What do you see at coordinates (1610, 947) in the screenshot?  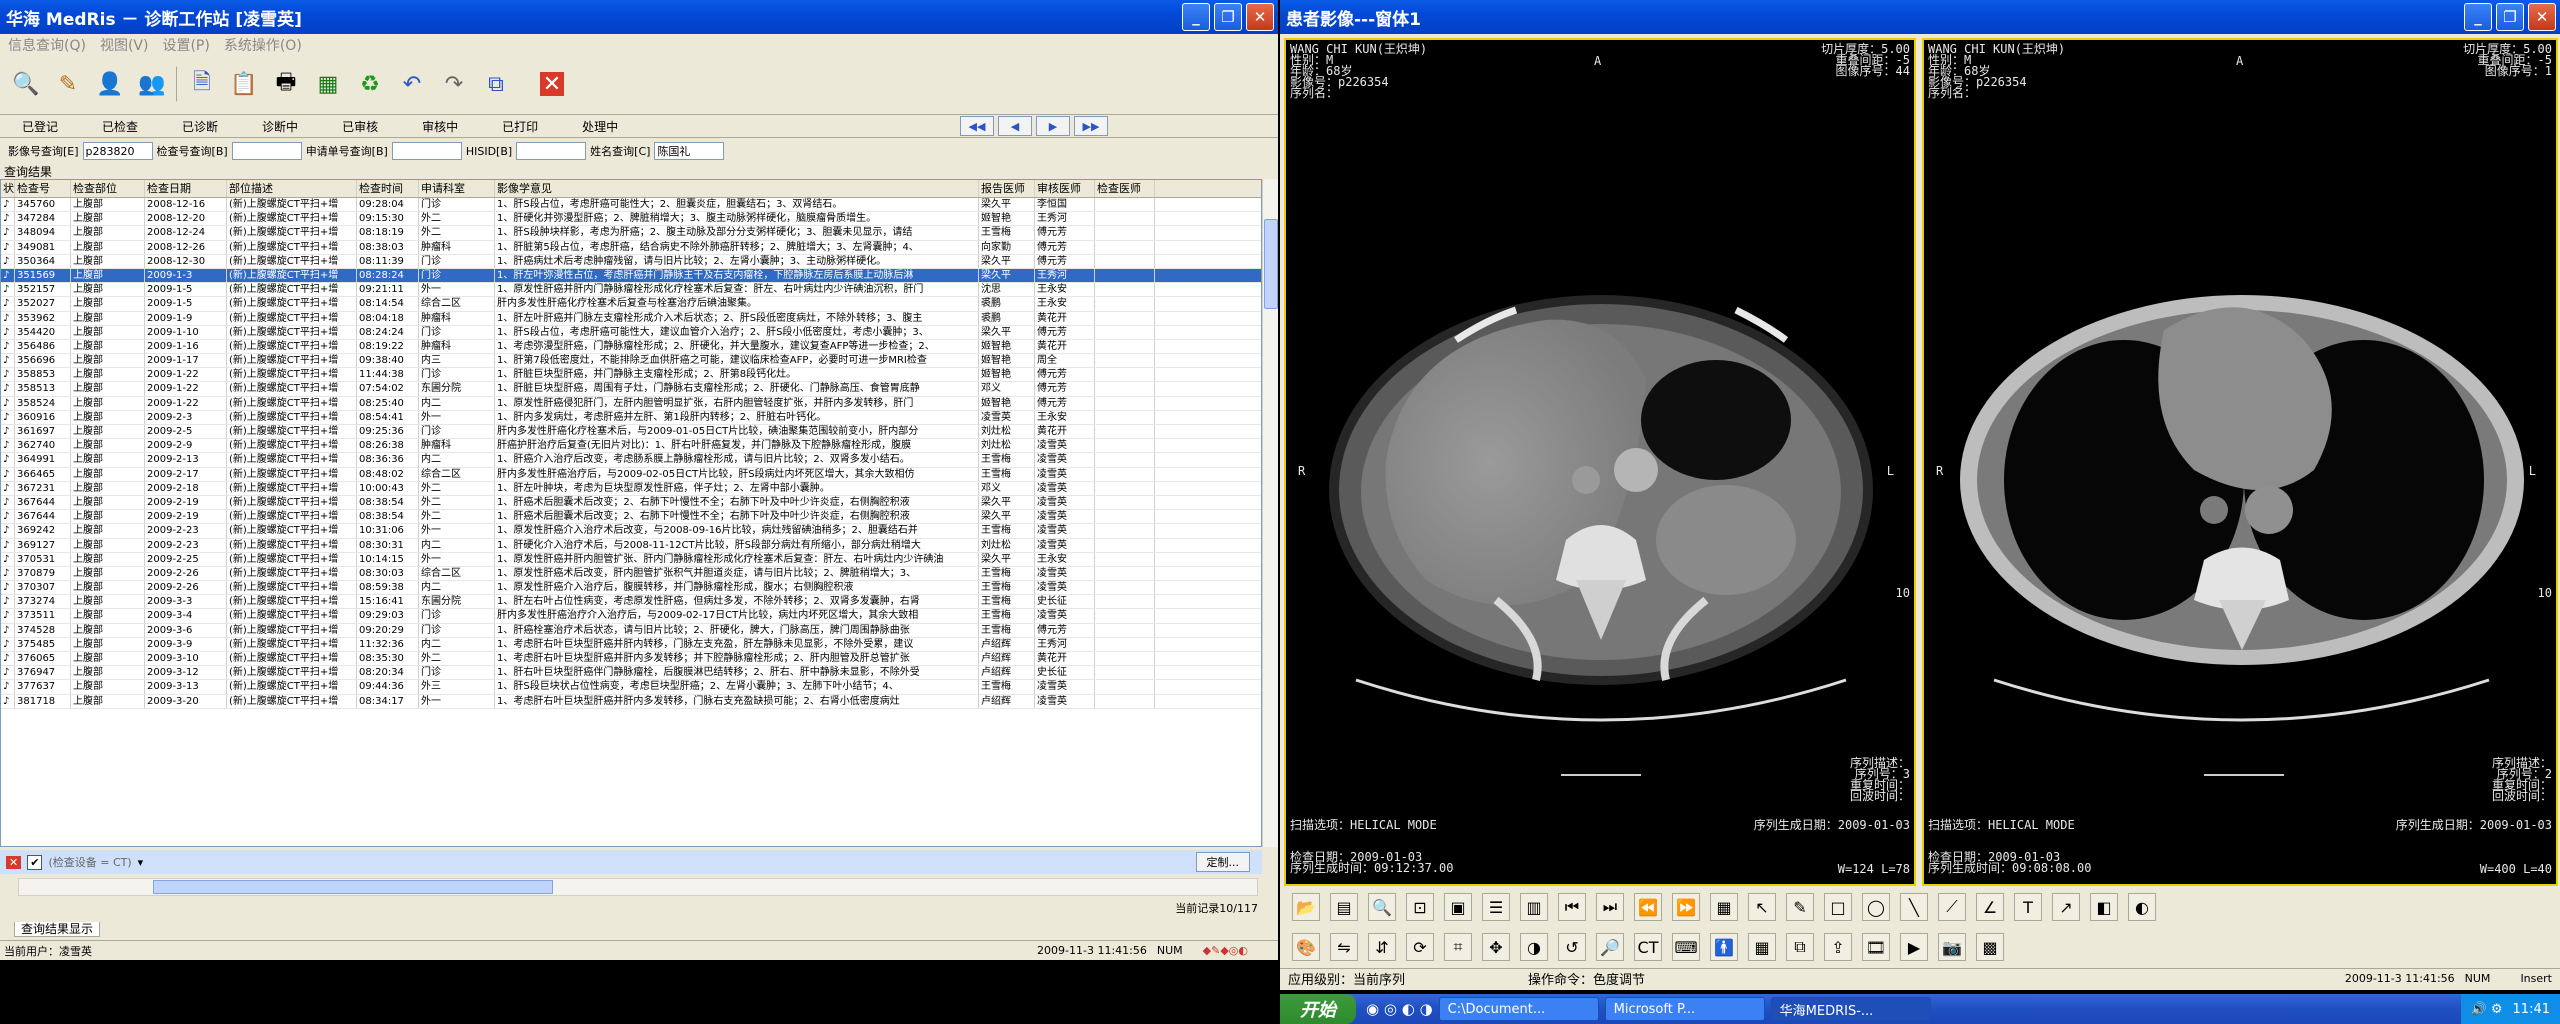 I see `magnify-icon: 🔎` at bounding box center [1610, 947].